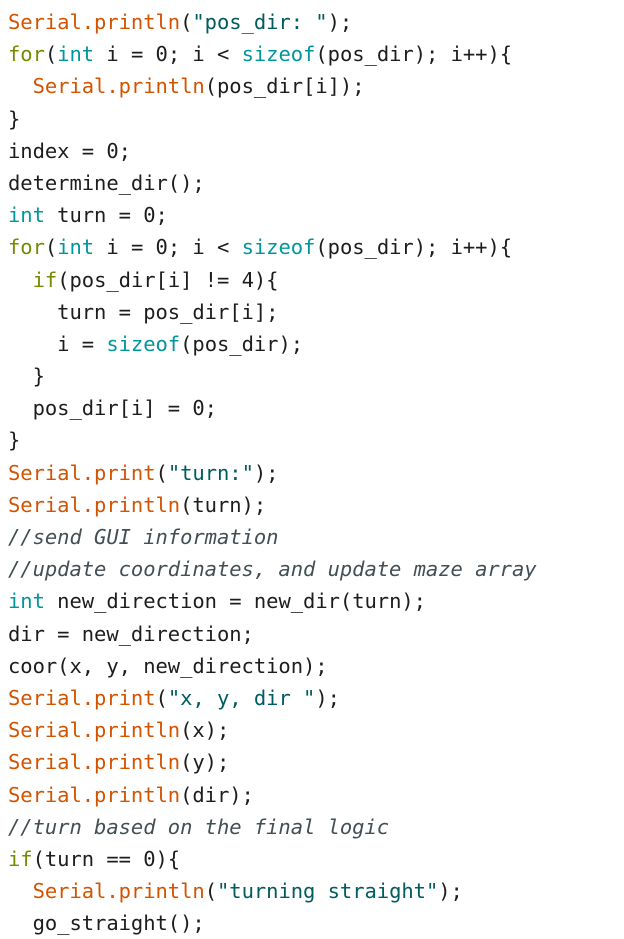 Image resolution: width=624 pixels, height=939 pixels. I want to click on code-line: Serial.println(turn);, so click(316, 505).